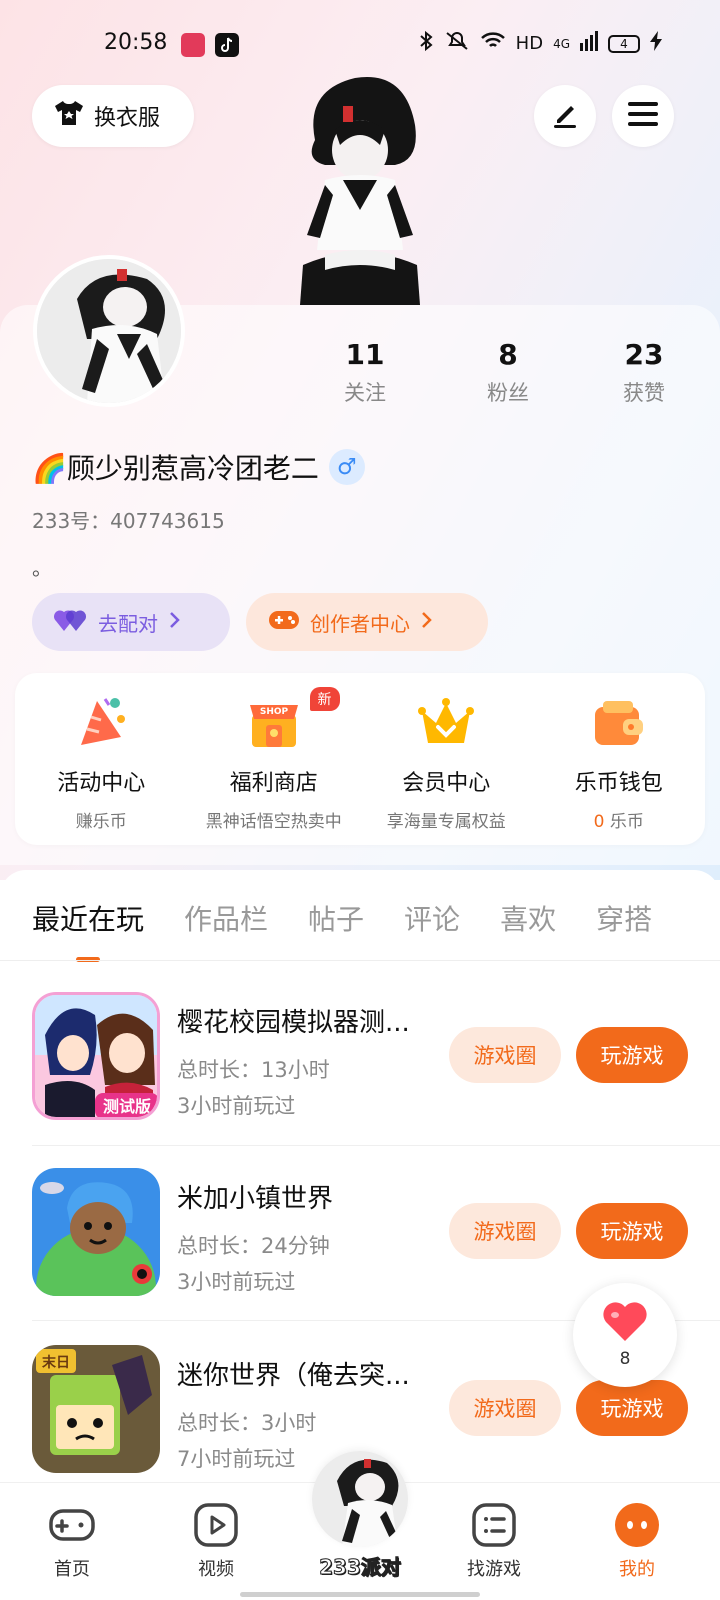 Image resolution: width=720 pixels, height=1600 pixels. What do you see at coordinates (193, 45) in the screenshot?
I see `screen-record-icon` at bounding box center [193, 45].